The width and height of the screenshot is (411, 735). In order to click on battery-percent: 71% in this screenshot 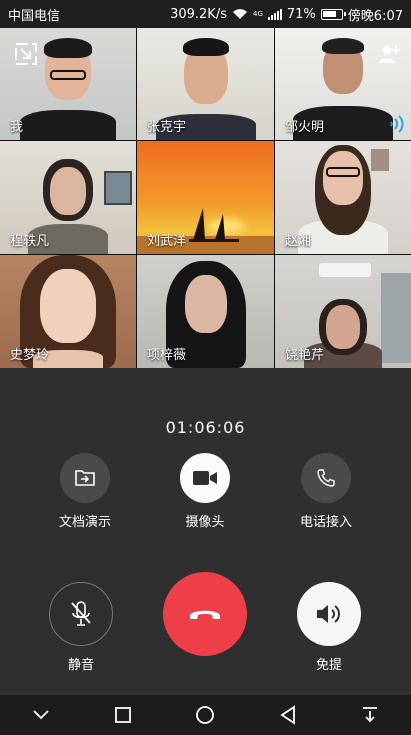, I will do `click(301, 14)`.